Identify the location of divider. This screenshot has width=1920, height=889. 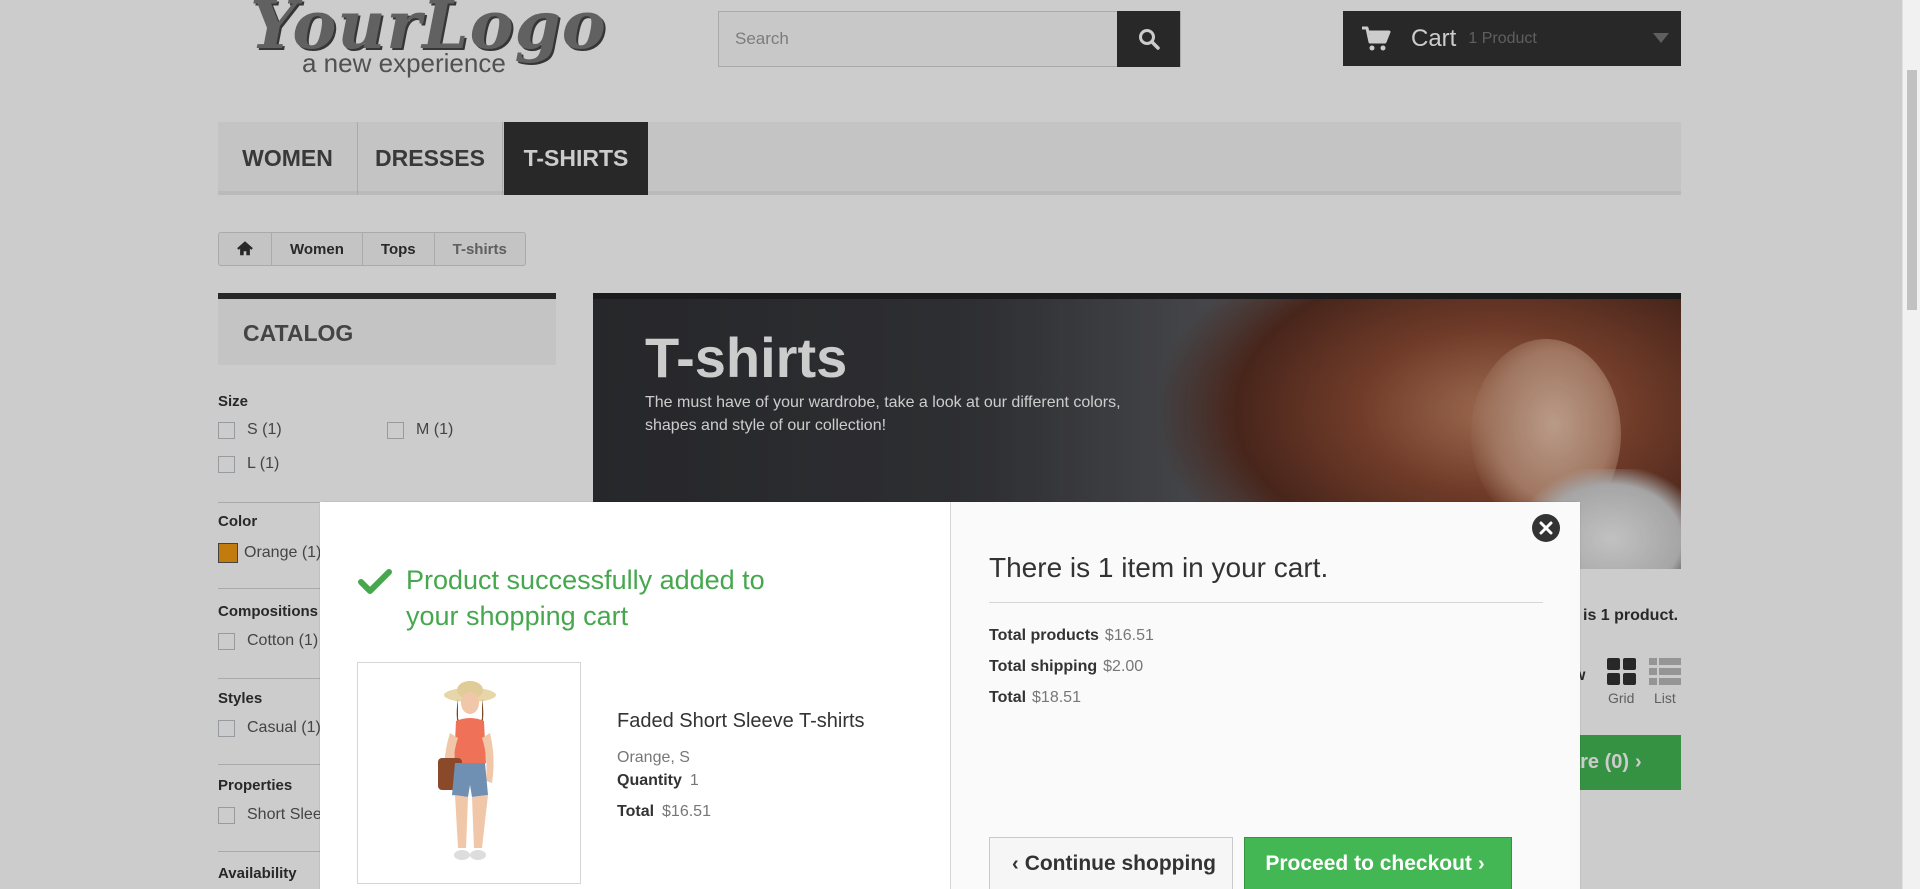
(1266, 602).